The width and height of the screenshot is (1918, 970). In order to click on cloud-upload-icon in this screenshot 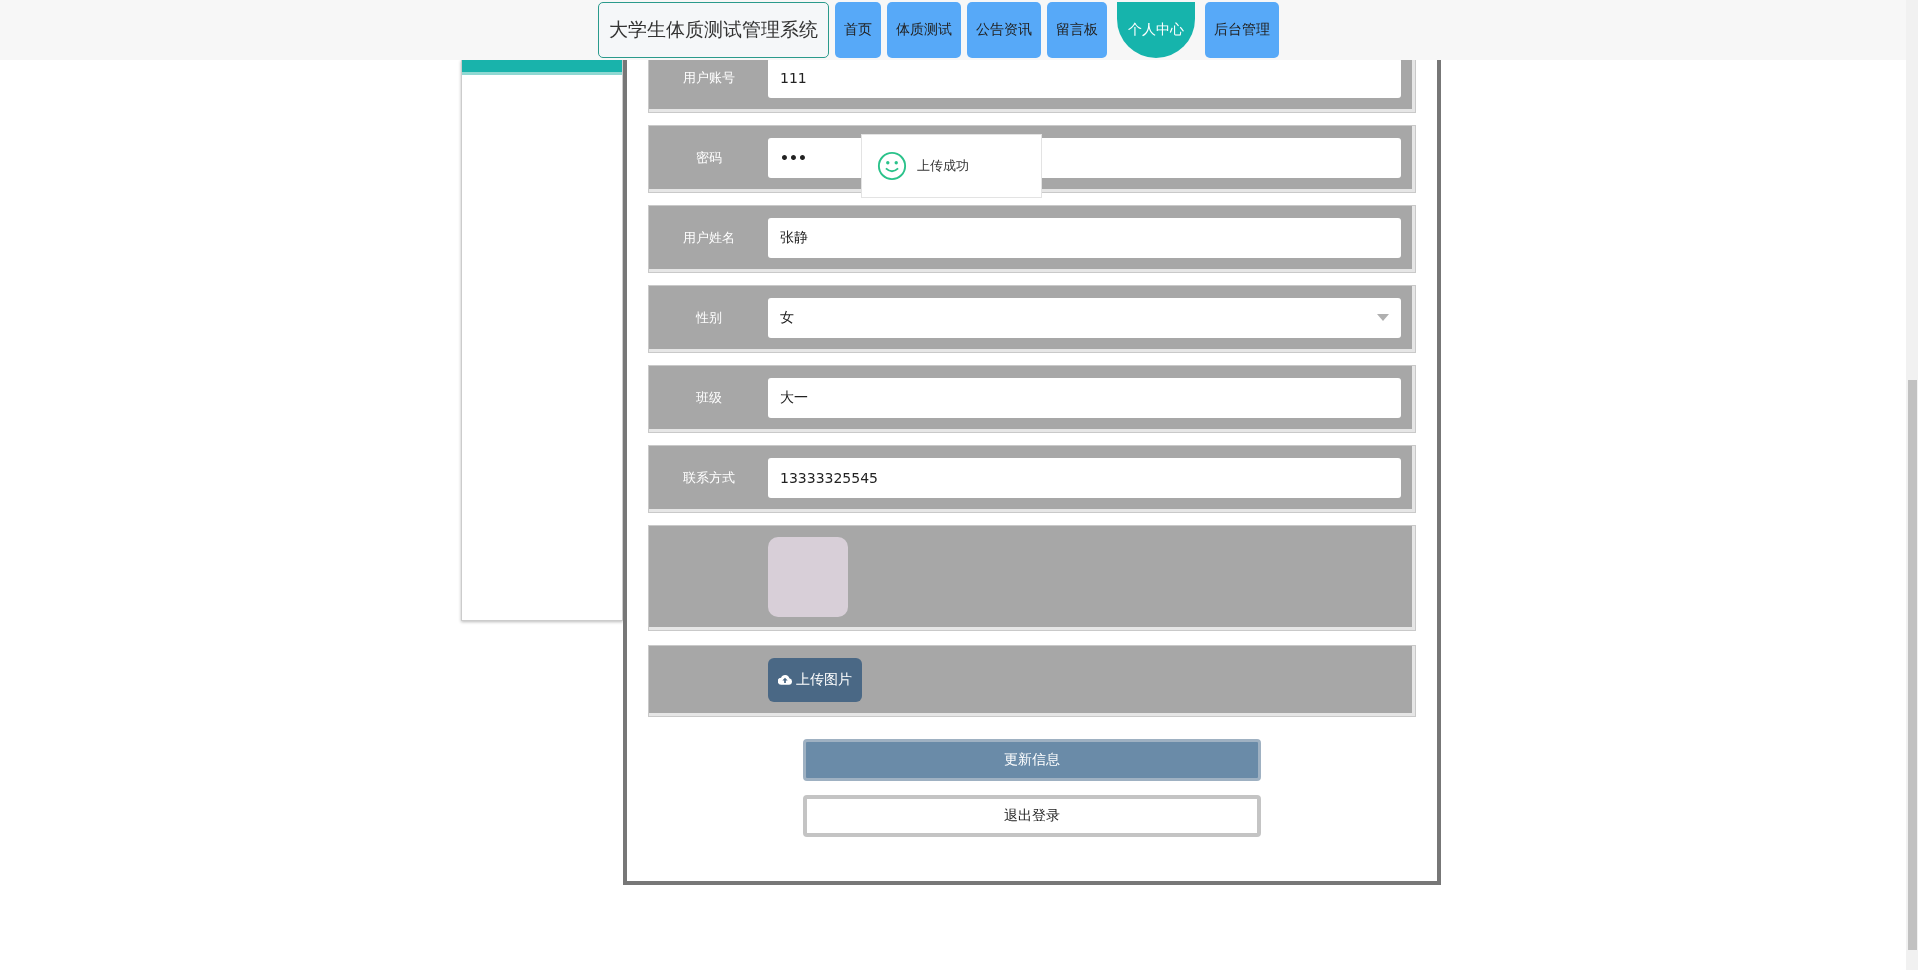, I will do `click(785, 679)`.